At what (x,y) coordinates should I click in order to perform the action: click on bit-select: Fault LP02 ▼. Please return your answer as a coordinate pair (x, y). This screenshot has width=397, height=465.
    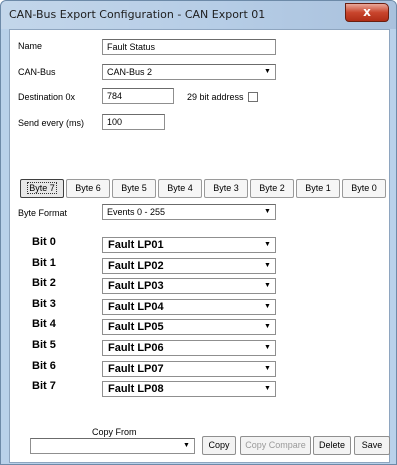
    Looking at the image, I should click on (189, 266).